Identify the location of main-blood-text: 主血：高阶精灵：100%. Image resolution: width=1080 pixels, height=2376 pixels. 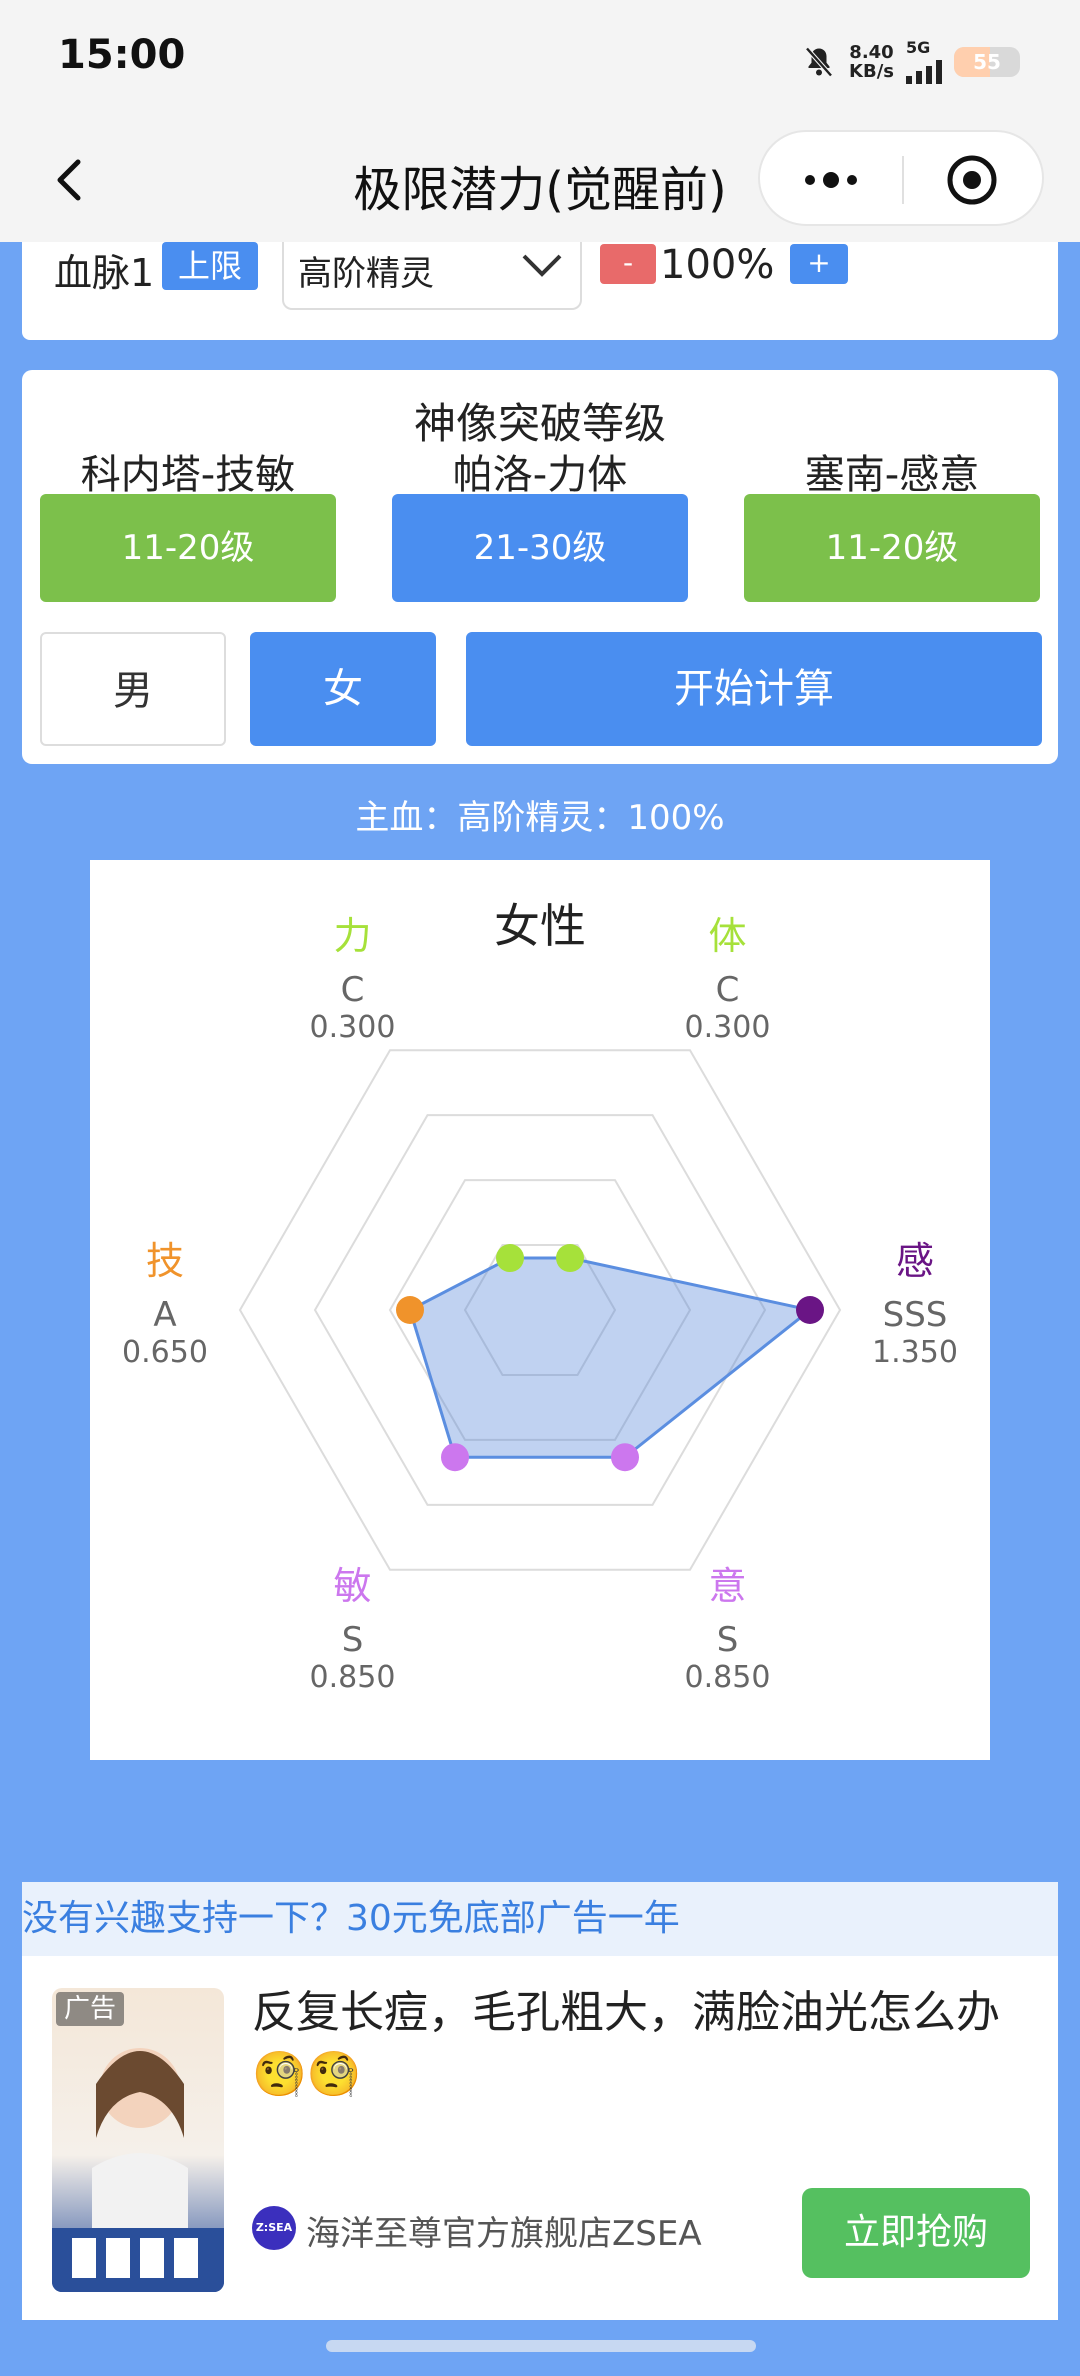
(540, 818).